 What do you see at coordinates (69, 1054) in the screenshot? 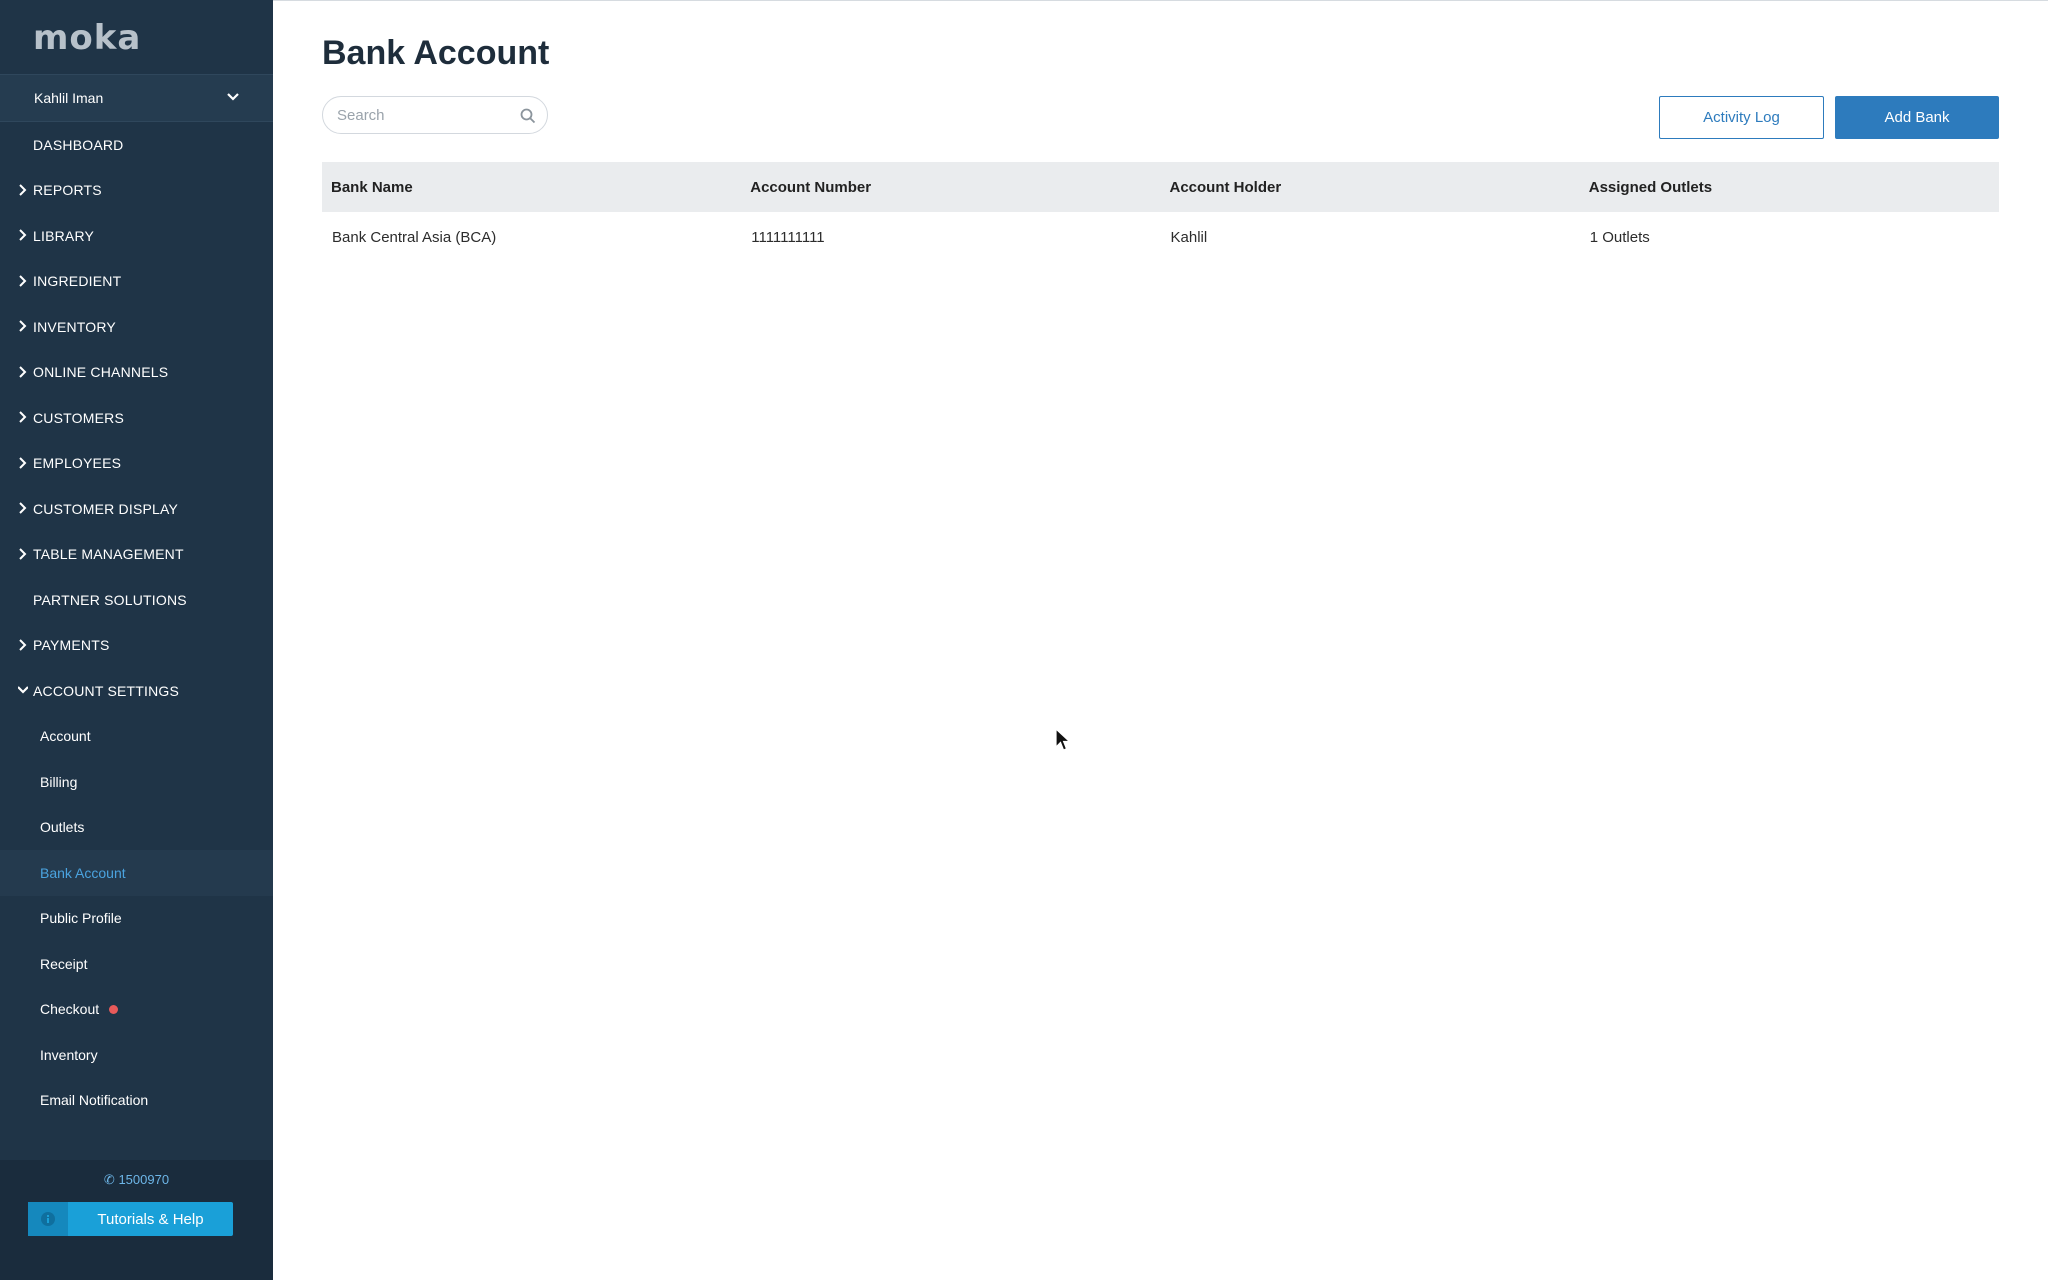
I see `sidebar-subitem-label: Inventory` at bounding box center [69, 1054].